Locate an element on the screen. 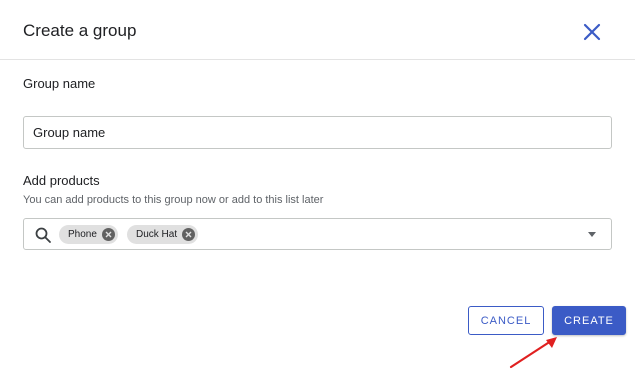 This screenshot has width=635, height=378. close-button is located at coordinates (592, 32).